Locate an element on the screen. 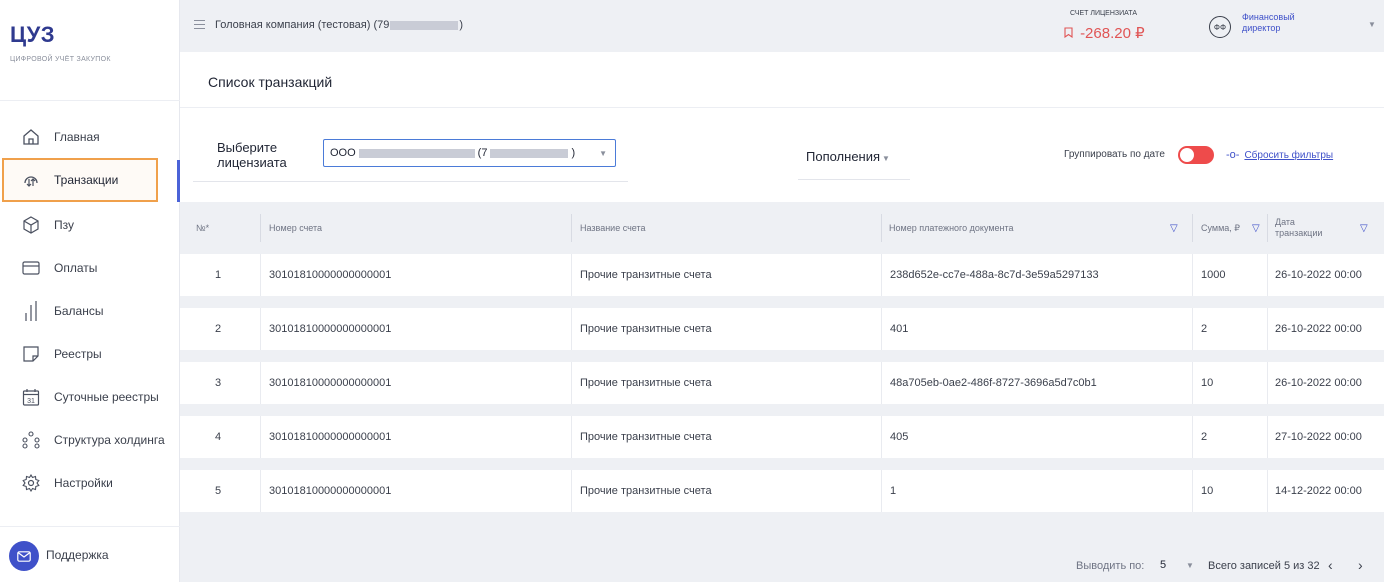  sidebar-item-transactions: Транзакции is located at coordinates (90, 180).